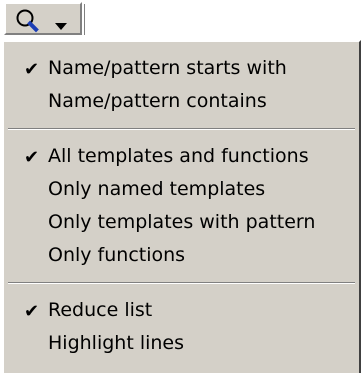  What do you see at coordinates (178, 156) in the screenshot?
I see `menu-item-label: All templates and functions` at bounding box center [178, 156].